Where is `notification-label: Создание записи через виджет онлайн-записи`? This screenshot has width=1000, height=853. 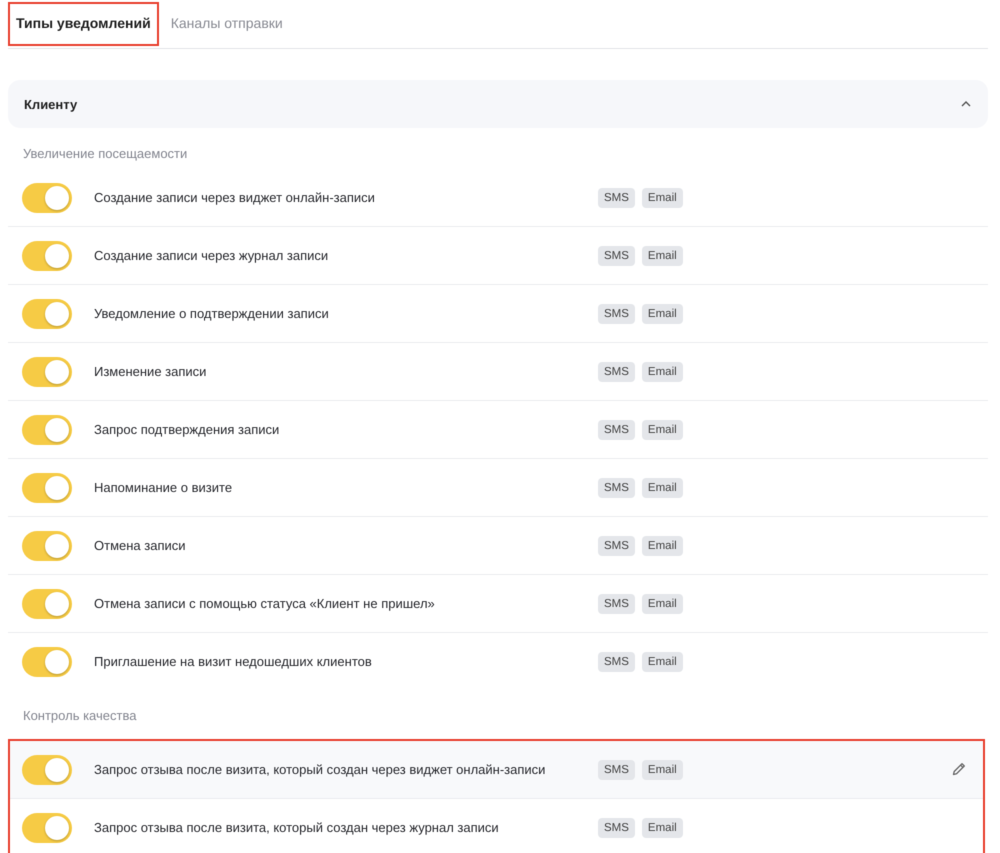
notification-label: Создание записи через виджет онлайн-записи is located at coordinates (235, 197).